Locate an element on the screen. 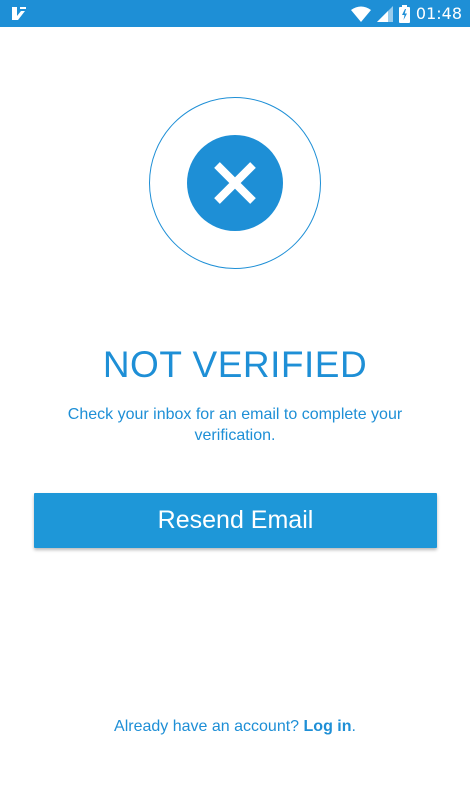  wifi-icon is located at coordinates (360, 14).